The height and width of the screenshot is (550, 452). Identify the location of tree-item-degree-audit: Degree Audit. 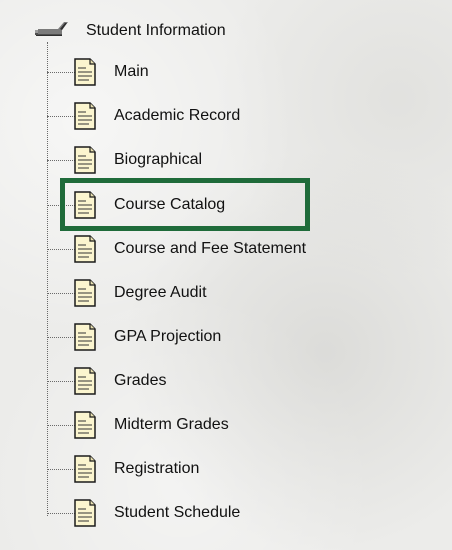
(127, 293).